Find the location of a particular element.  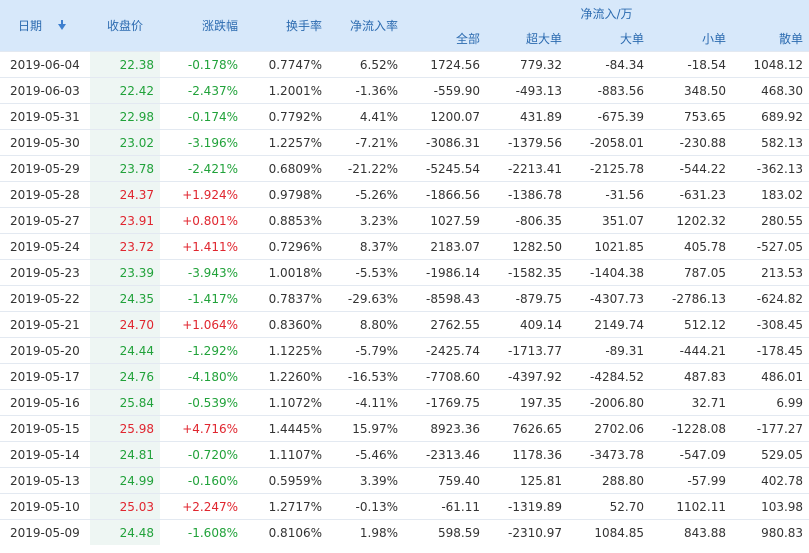

cell-turnover: 1.4445% is located at coordinates (286, 428).